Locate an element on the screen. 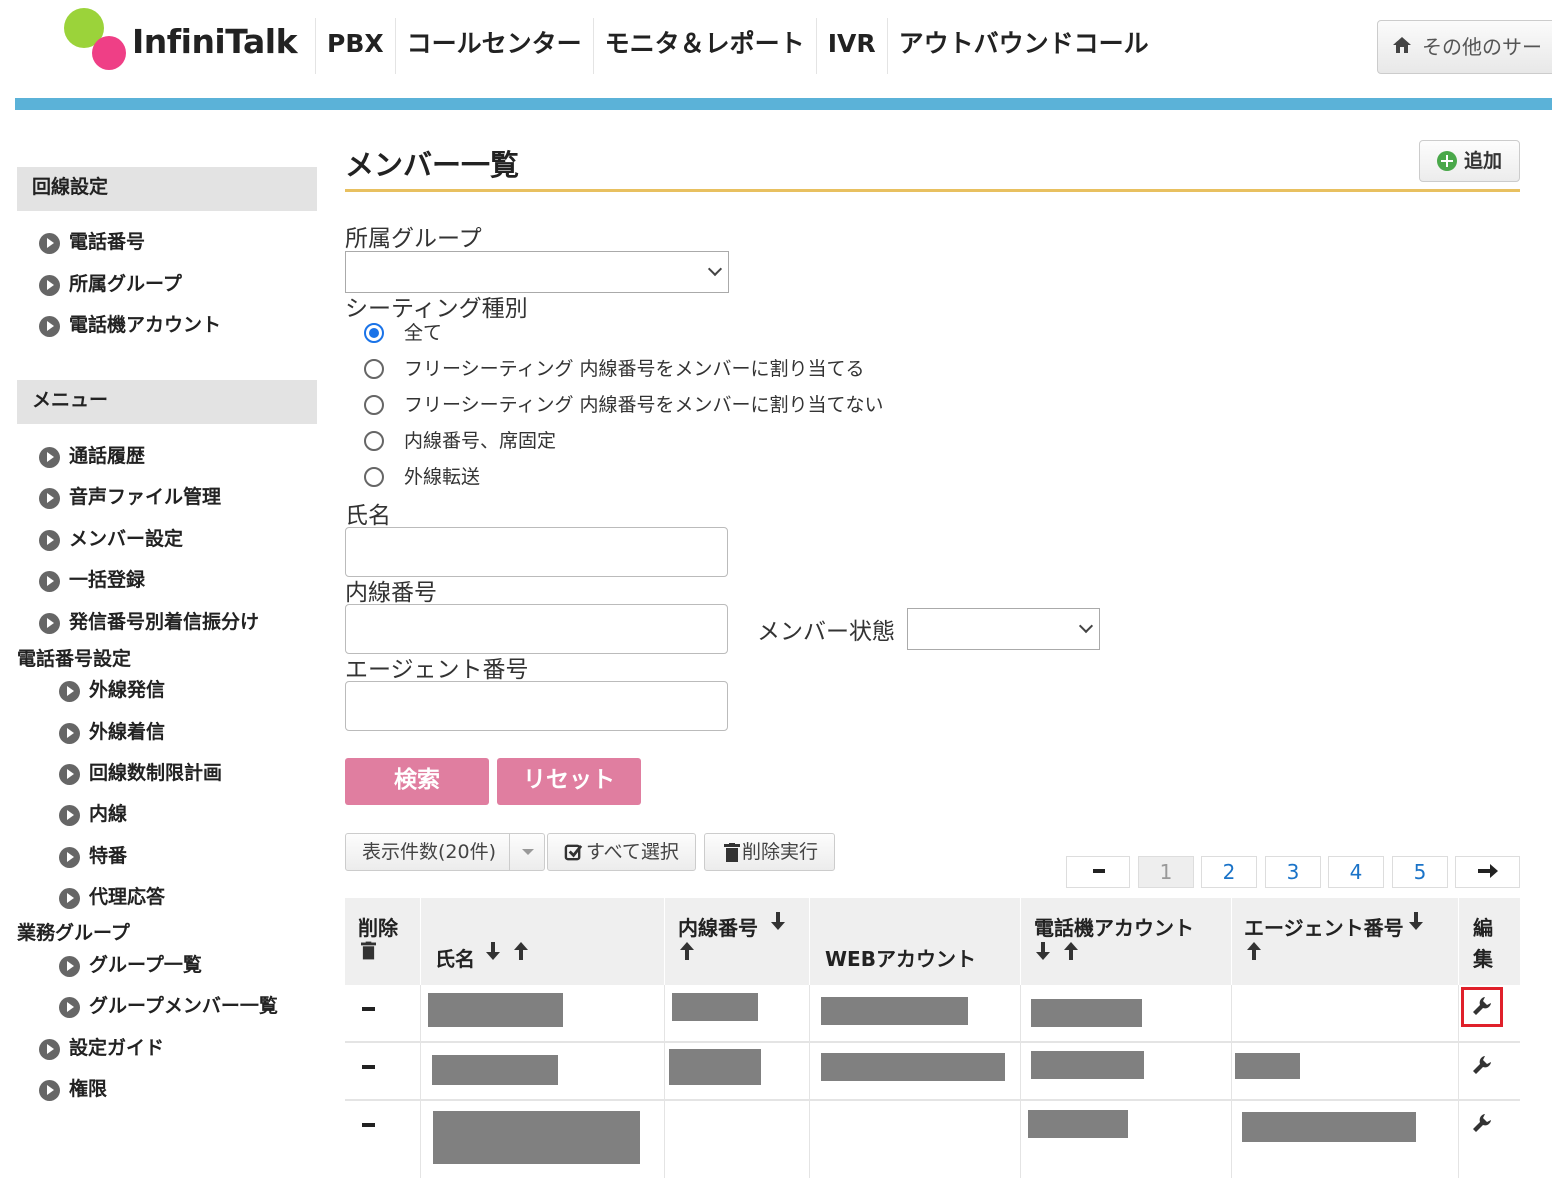  sidebar-item-extension: 内線 is located at coordinates (93, 814).